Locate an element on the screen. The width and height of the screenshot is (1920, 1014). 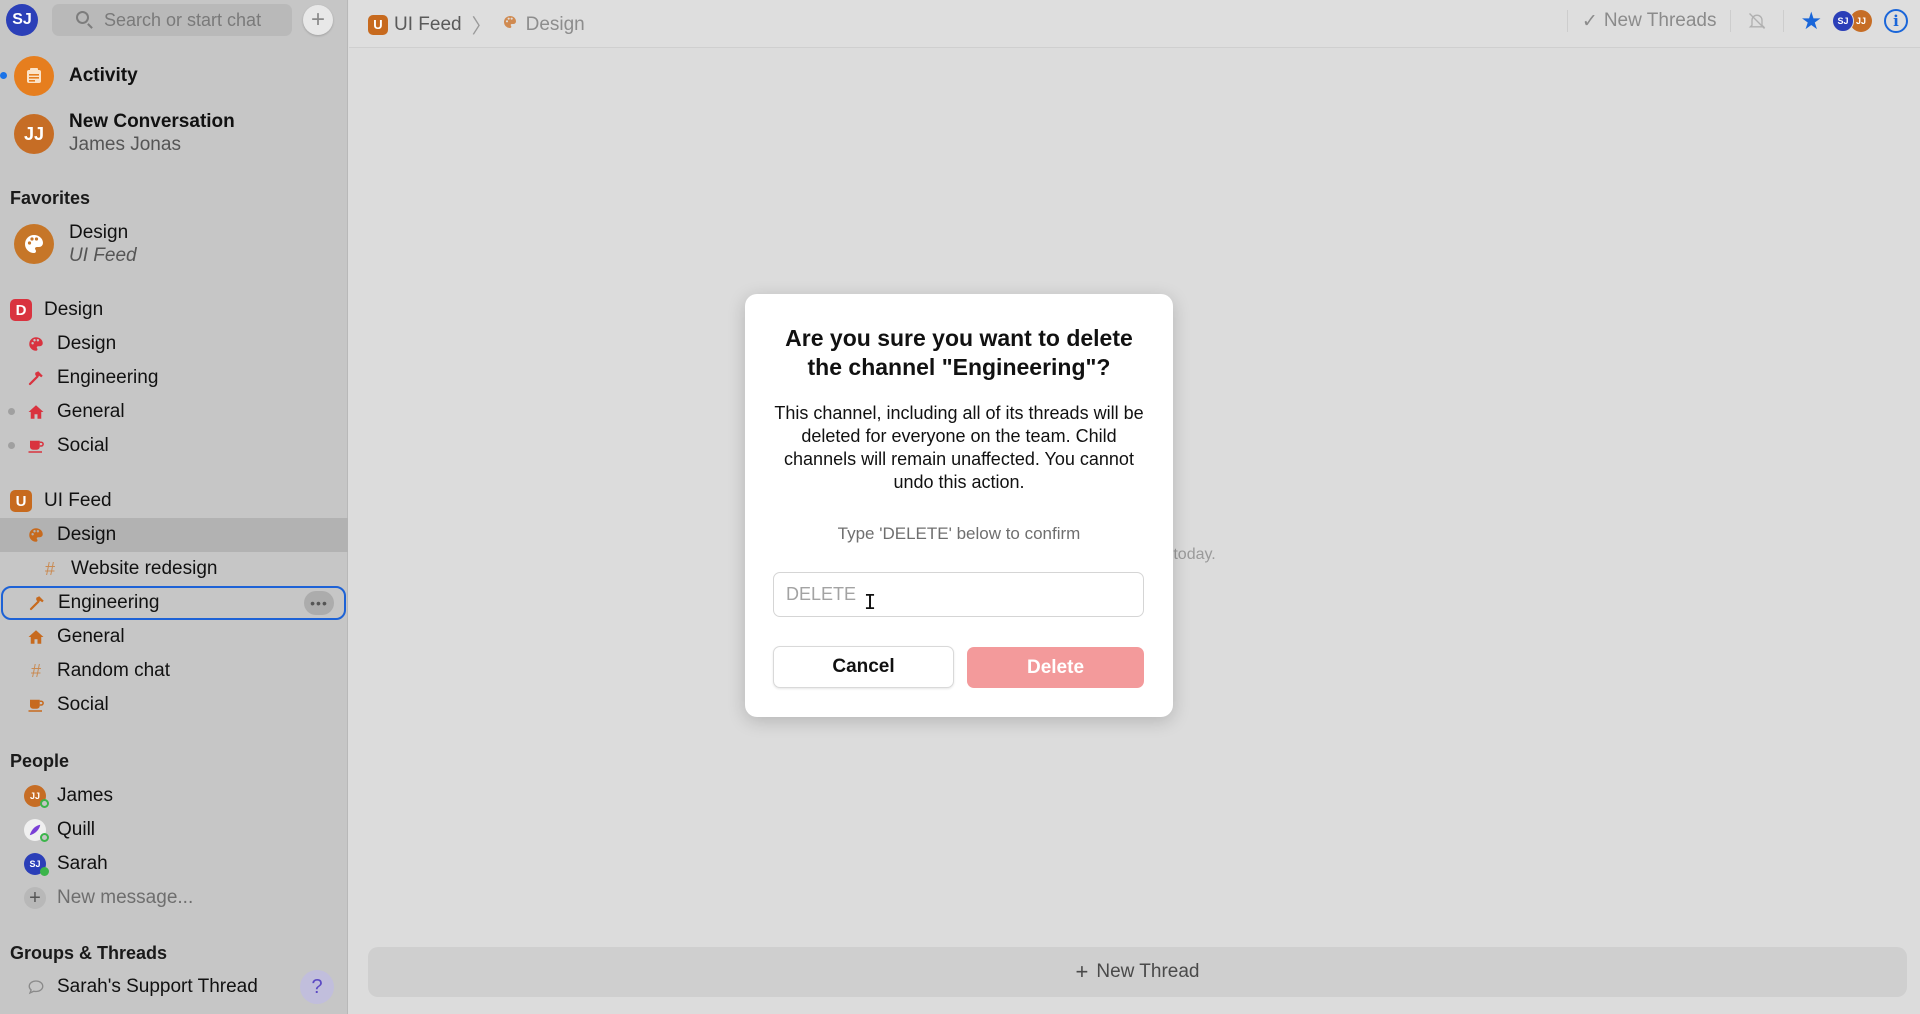
new-threads-filter: ✓ New Threads is located at coordinates (1649, 21).